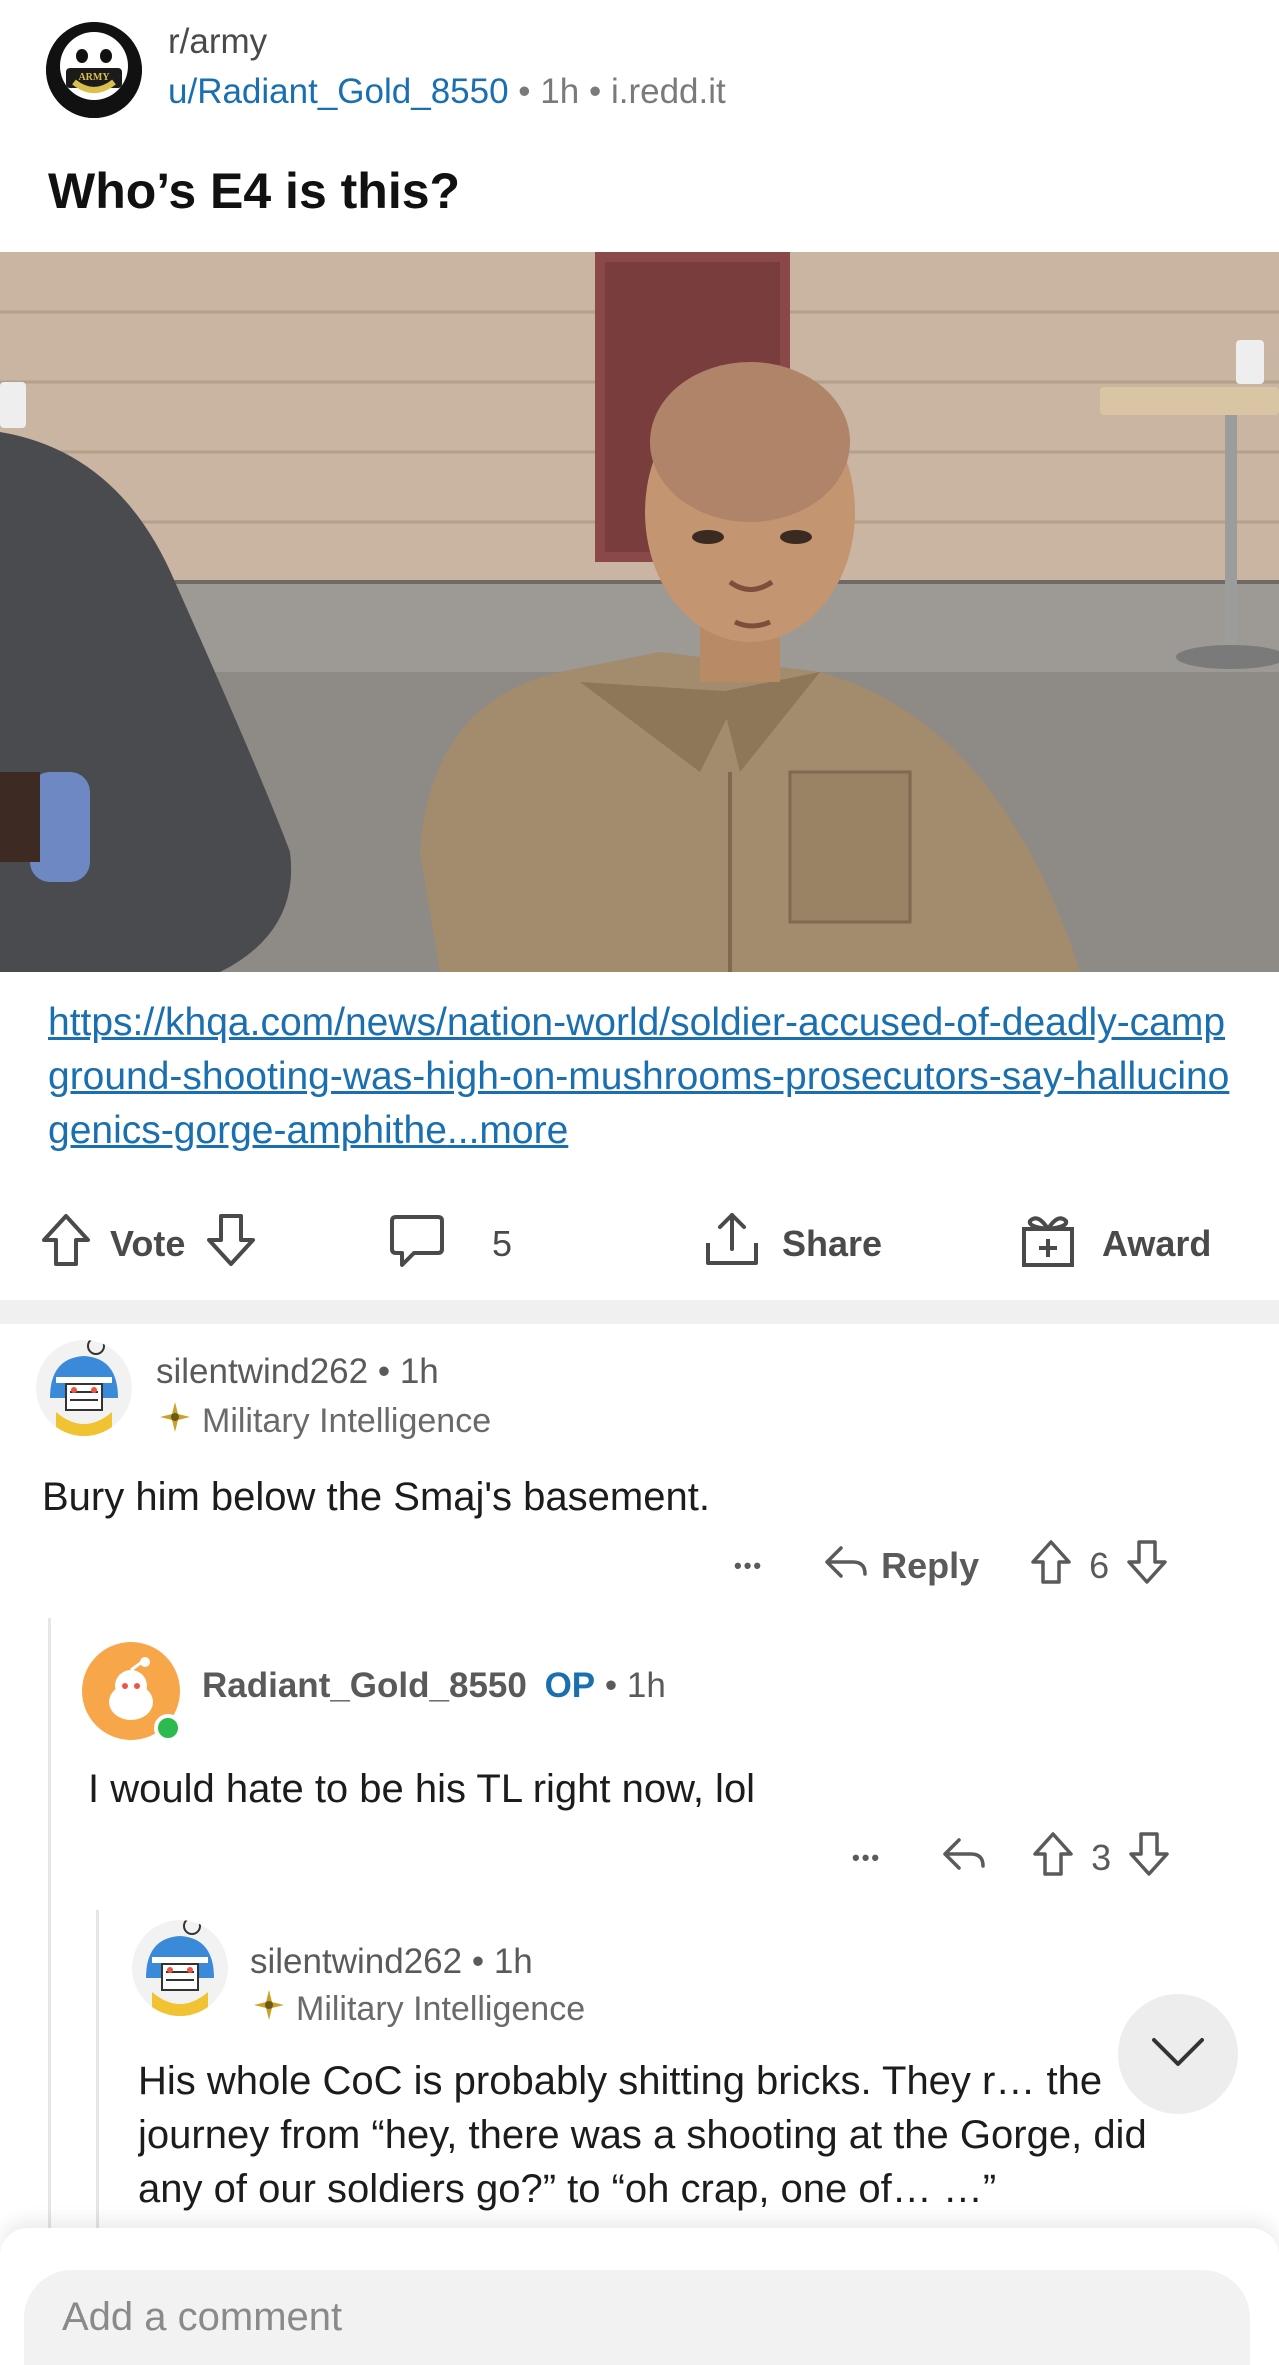 This screenshot has height=2365, width=1279. I want to click on comments-button: 5, so click(449, 1244).